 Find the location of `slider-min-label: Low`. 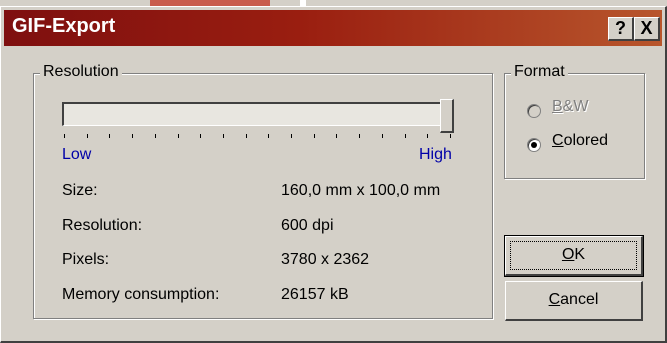

slider-min-label: Low is located at coordinates (77, 154).